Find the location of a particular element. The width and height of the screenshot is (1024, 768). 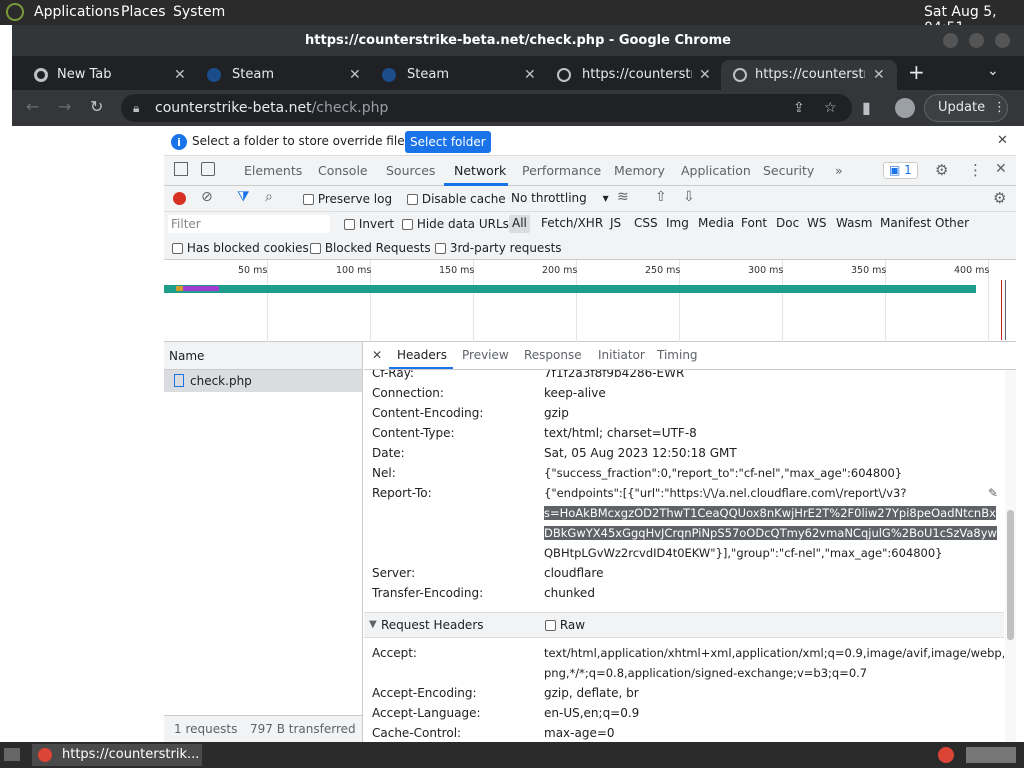

type-filter-wasm: Wasm is located at coordinates (854, 223).